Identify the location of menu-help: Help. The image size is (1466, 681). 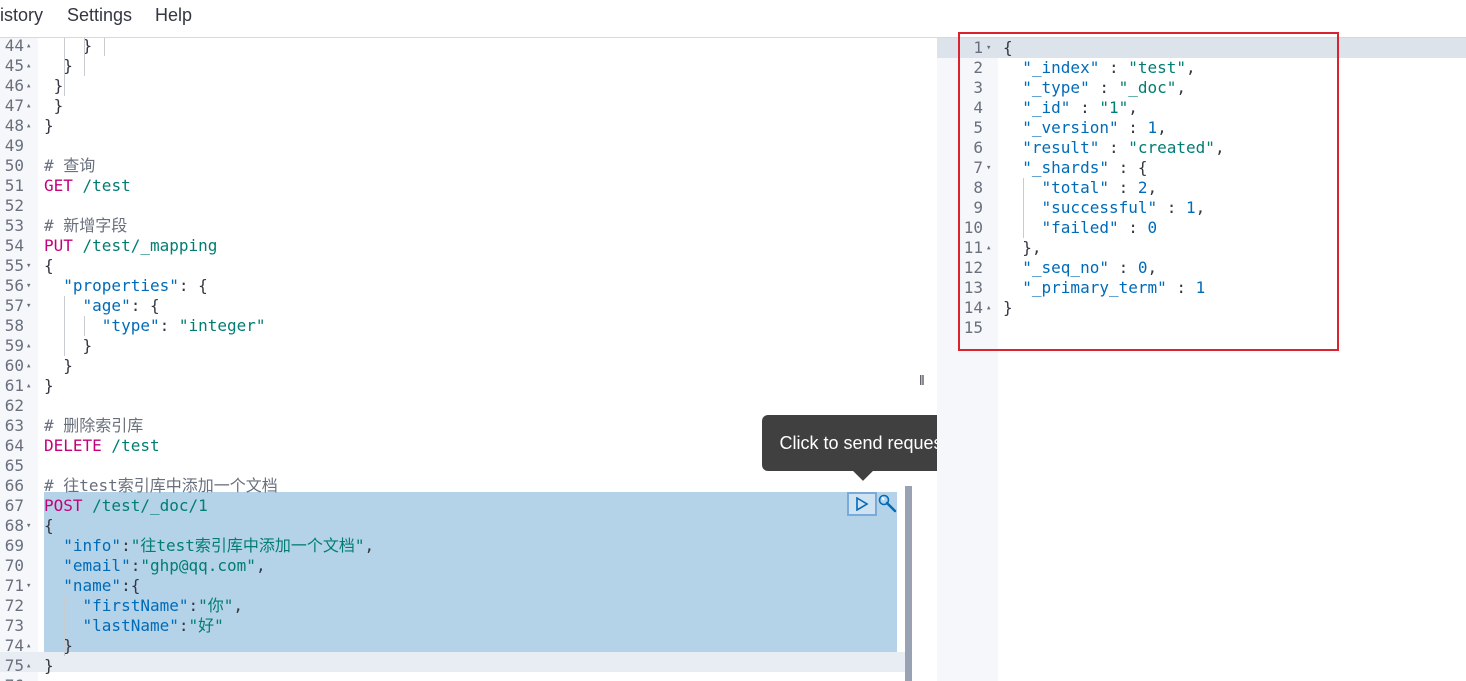
(173, 15).